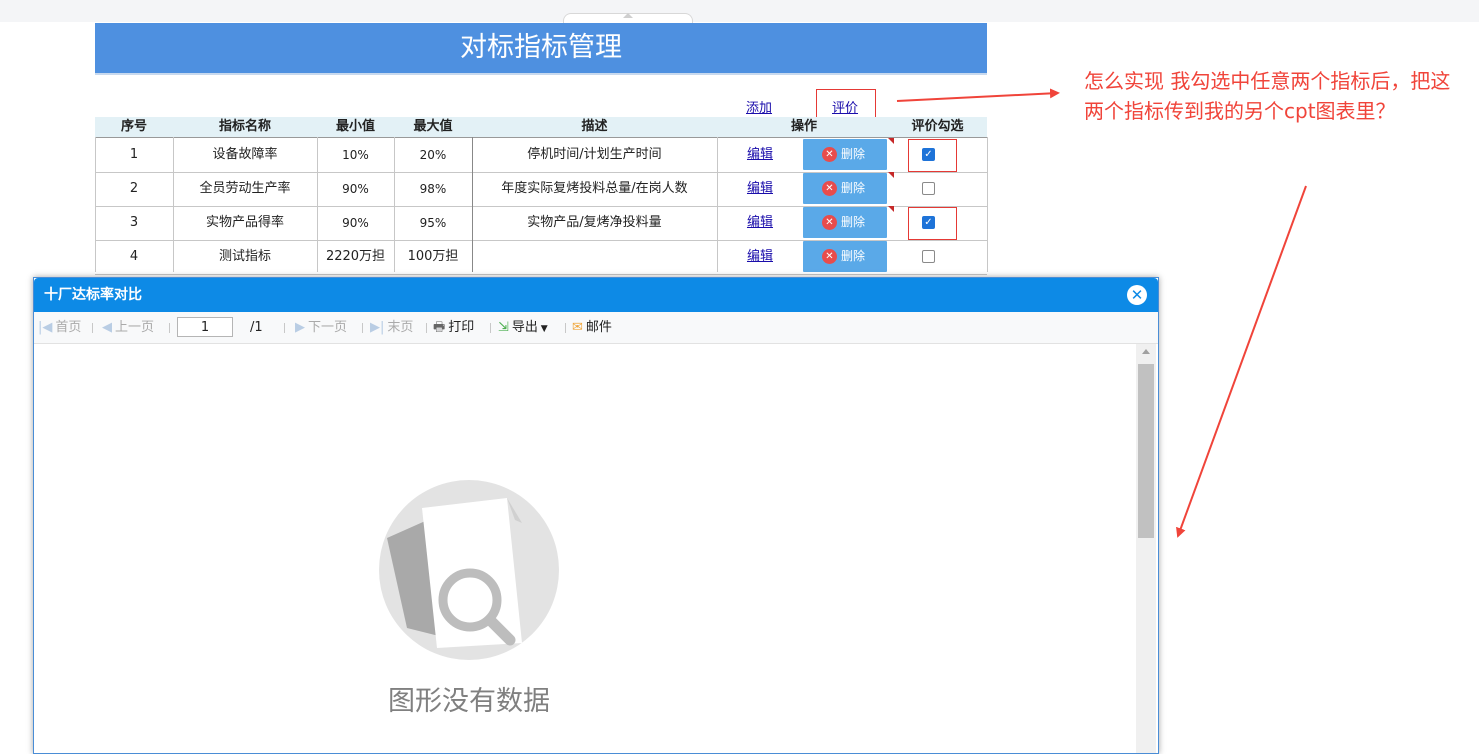 This screenshot has height=754, width=1479. What do you see at coordinates (803, 126) in the screenshot?
I see `header-actions: 操作` at bounding box center [803, 126].